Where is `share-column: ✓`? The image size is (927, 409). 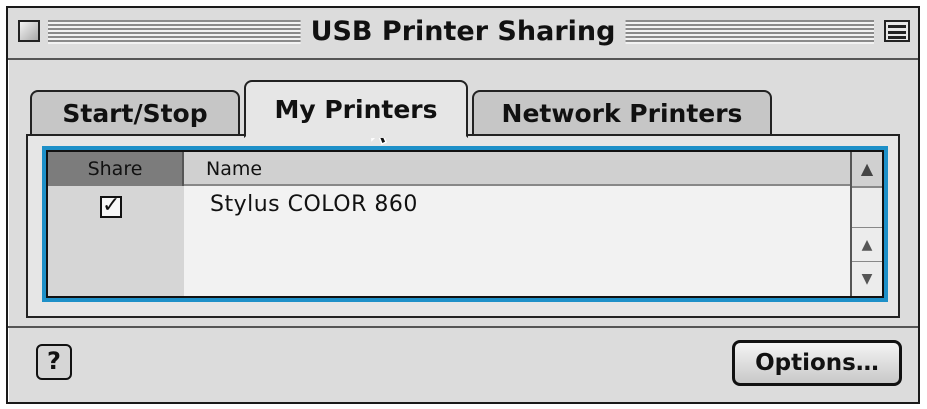
share-column: ✓ is located at coordinates (116, 241).